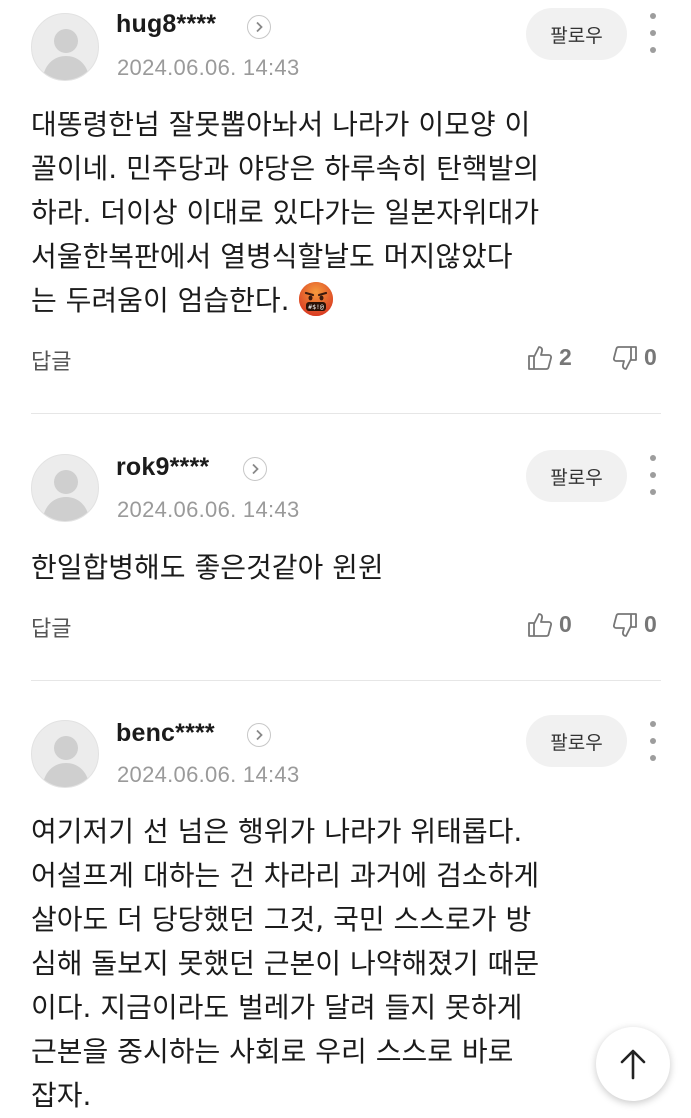 The height and width of the screenshot is (1118, 691). Describe the element at coordinates (277, 1007) in the screenshot. I see `comment-line: 이다. 지금이라도 벌레가 달려 들지 못하게` at that location.